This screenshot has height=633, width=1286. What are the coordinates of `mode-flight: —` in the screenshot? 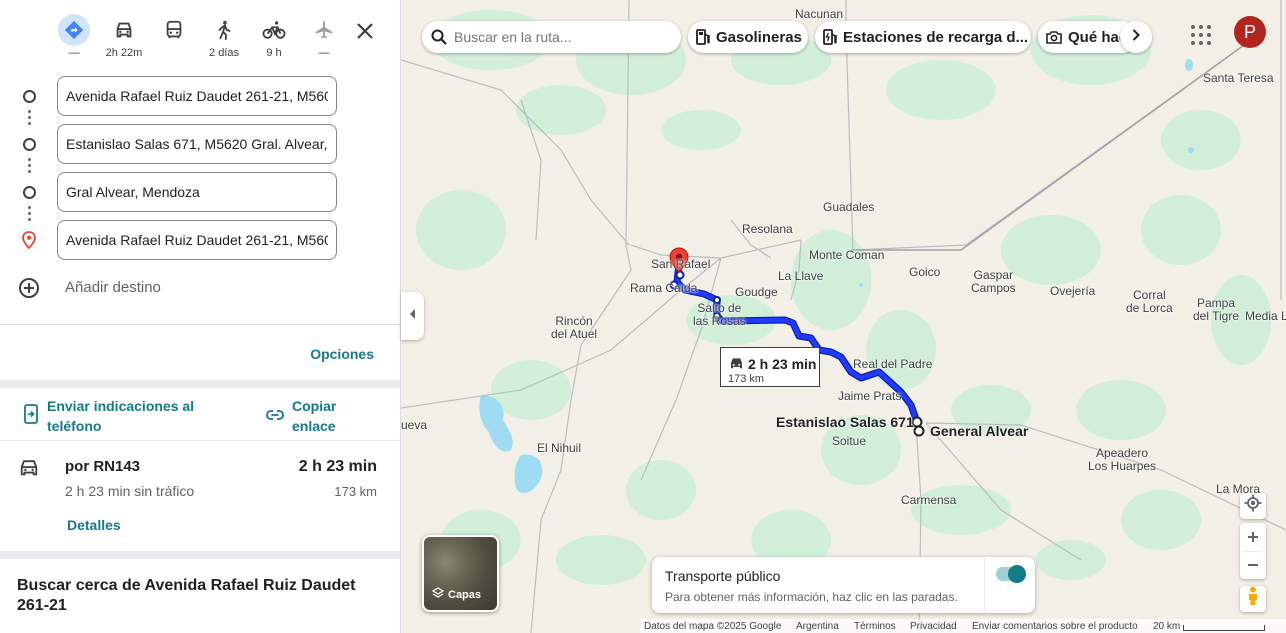 It's located at (324, 38).